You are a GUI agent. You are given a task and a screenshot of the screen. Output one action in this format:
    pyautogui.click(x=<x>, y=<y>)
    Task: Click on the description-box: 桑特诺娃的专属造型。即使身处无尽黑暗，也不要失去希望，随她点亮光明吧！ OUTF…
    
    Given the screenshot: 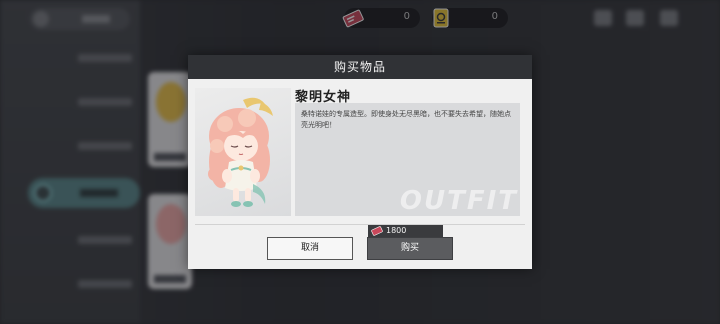 What is the action you would take?
    pyautogui.click(x=407, y=159)
    